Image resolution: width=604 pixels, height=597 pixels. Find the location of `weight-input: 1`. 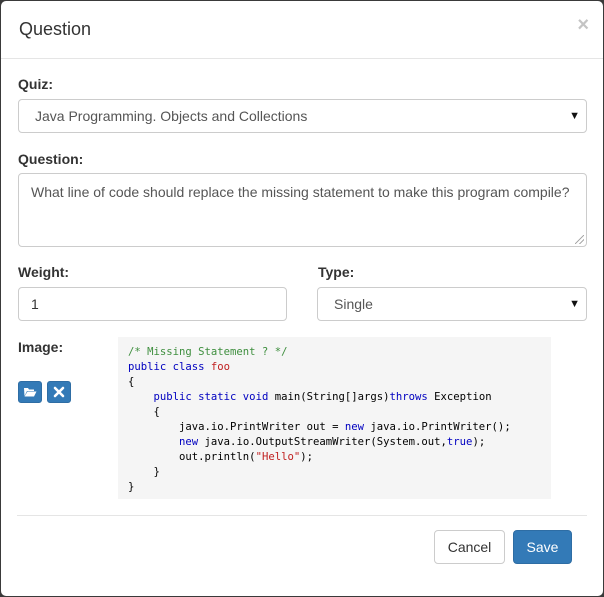

weight-input: 1 is located at coordinates (152, 304).